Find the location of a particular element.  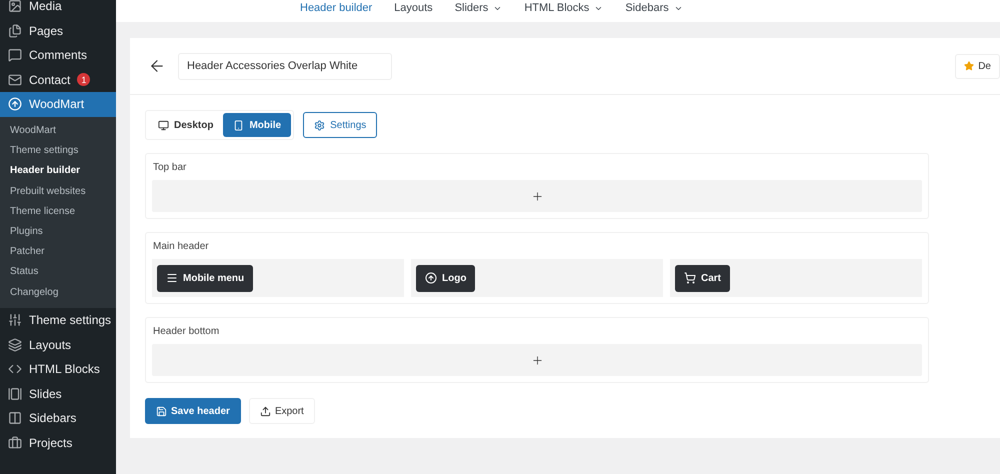

row-title: Top bar is located at coordinates (170, 167).